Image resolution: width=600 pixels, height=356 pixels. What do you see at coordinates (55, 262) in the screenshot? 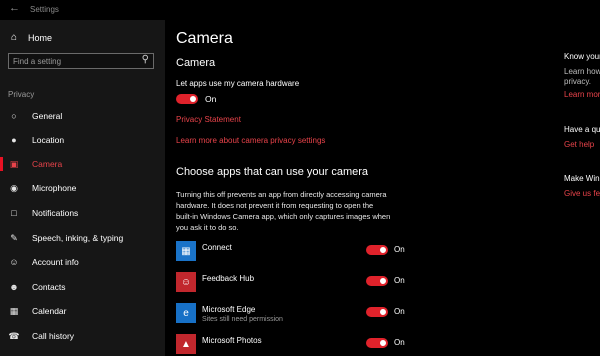
I see `sidebar-item-label: Account info` at bounding box center [55, 262].